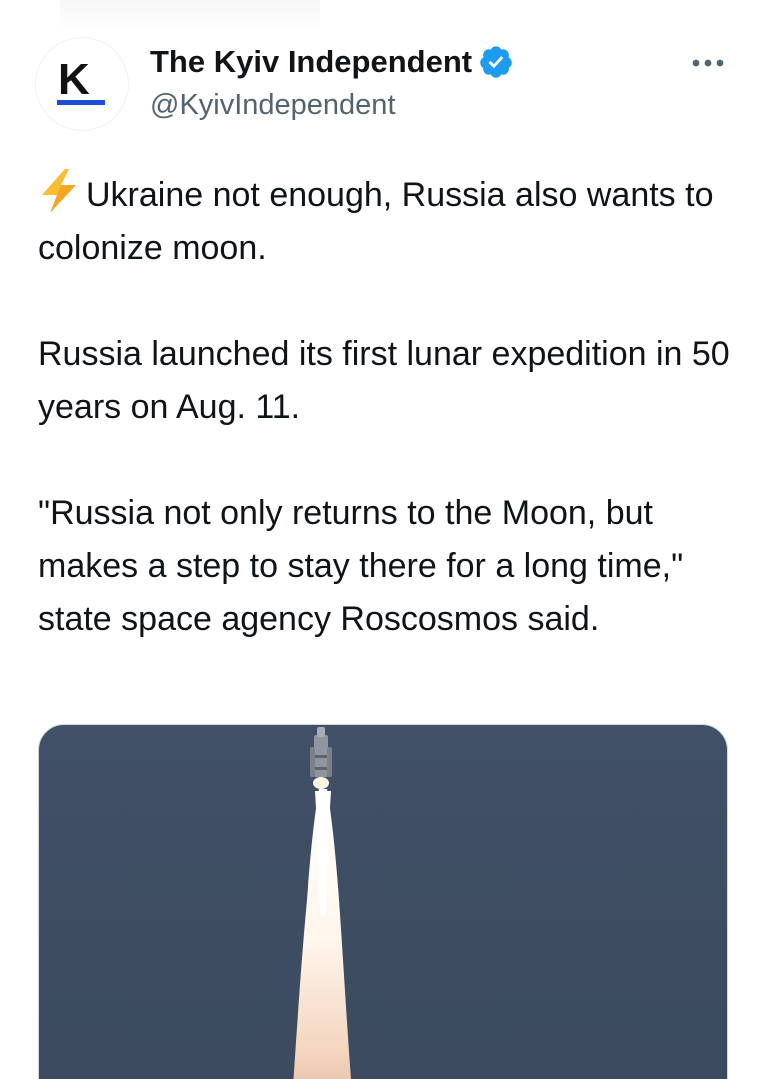  I want to click on author-name-row: The Kyiv Independent, so click(332, 62).